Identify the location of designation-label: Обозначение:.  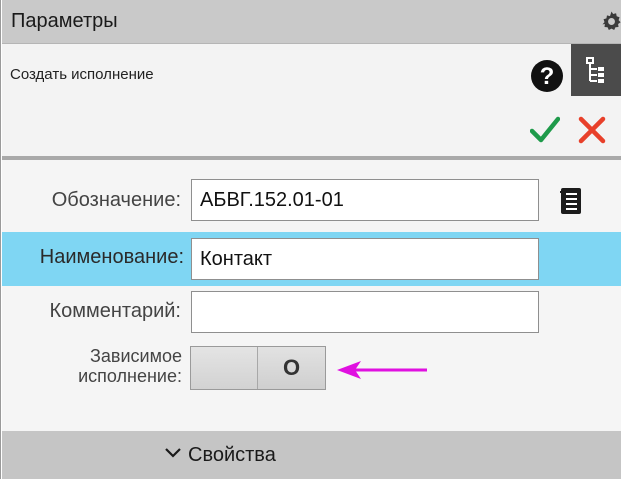
(116, 200).